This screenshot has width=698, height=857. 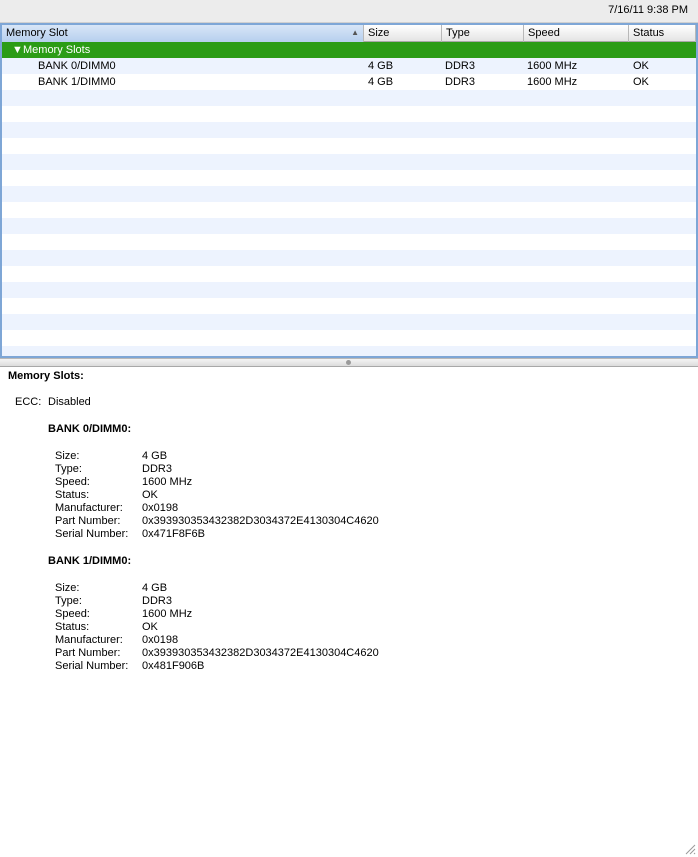 I want to click on ecc-label: ECC:, so click(x=28, y=402).